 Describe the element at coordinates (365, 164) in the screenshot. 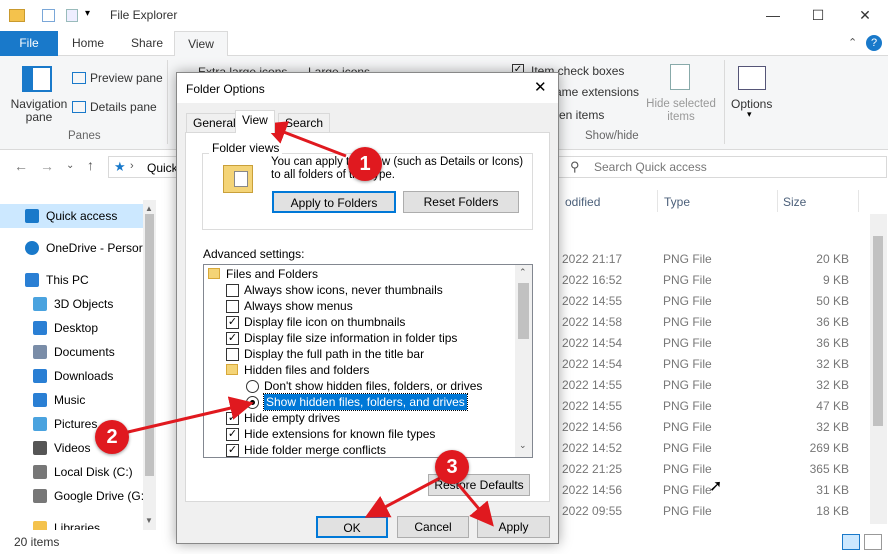

I see `step-badge-1: 1` at that location.